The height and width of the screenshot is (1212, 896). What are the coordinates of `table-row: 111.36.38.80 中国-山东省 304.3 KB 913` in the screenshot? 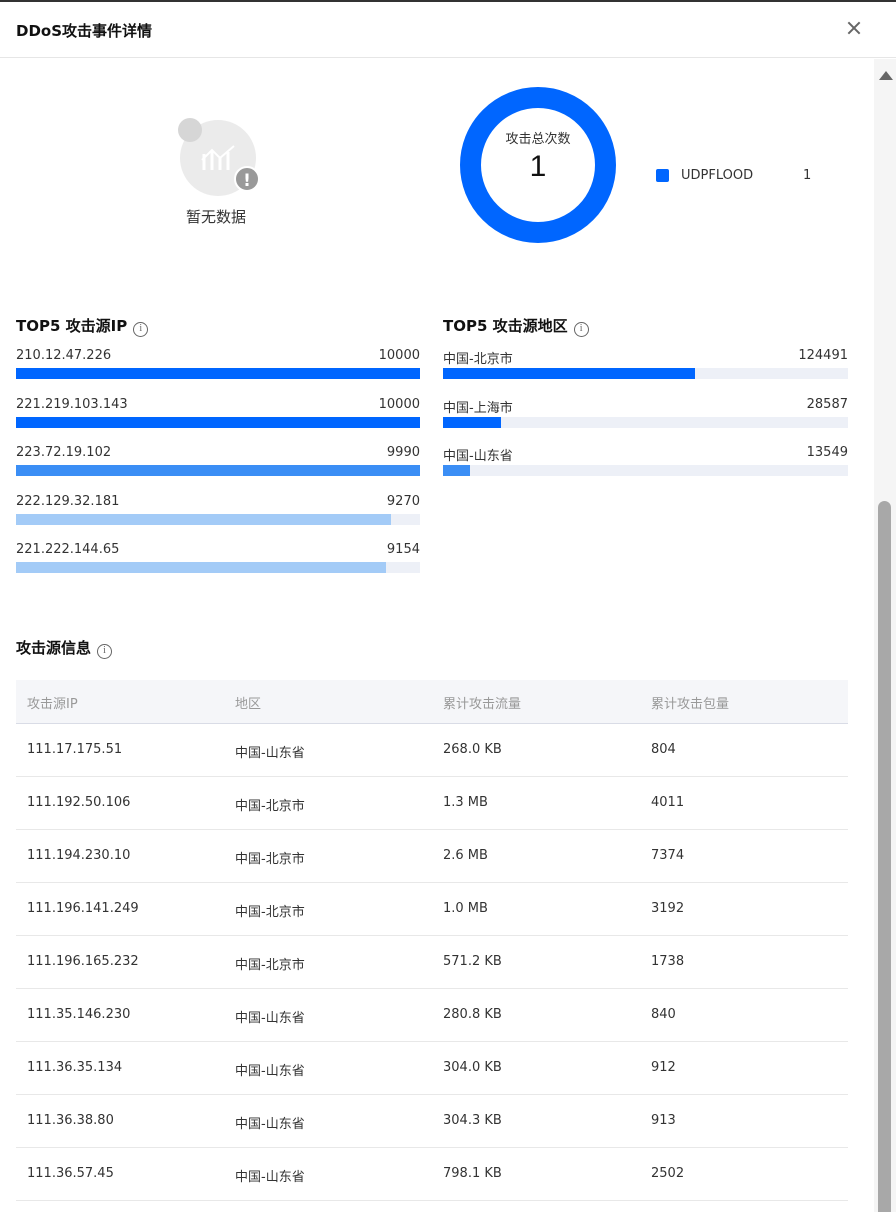 It's located at (432, 1121).